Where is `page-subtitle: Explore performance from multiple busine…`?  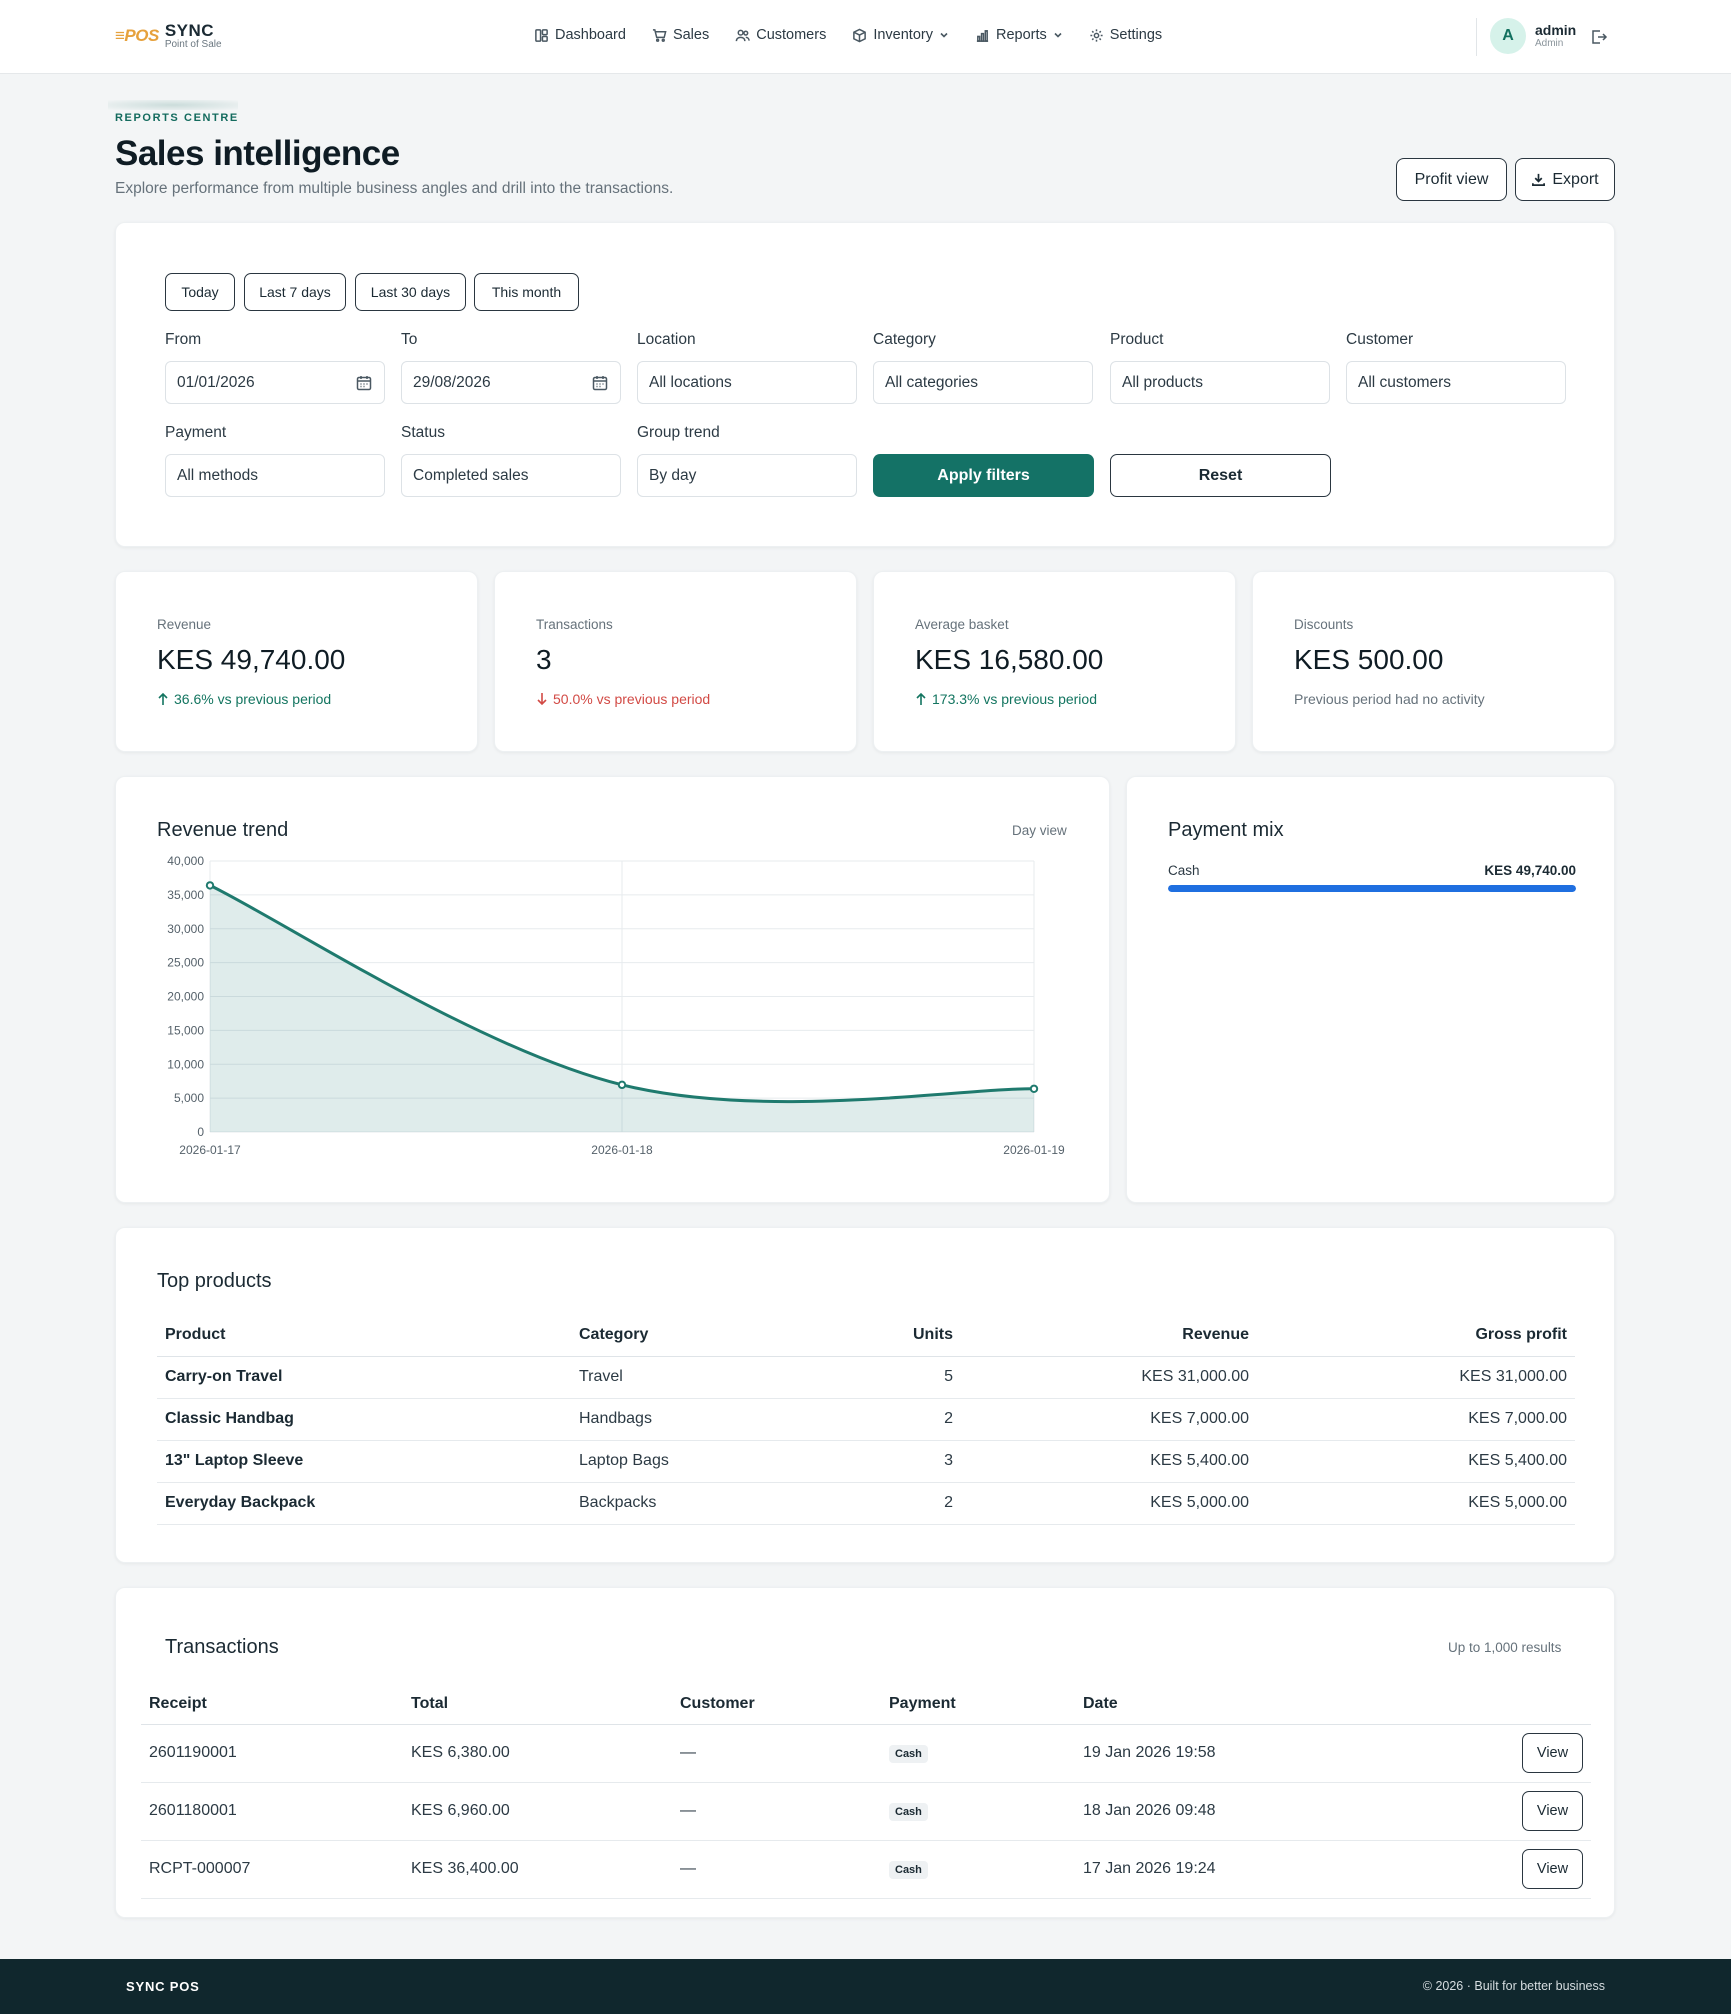 page-subtitle: Explore performance from multiple busine… is located at coordinates (394, 188).